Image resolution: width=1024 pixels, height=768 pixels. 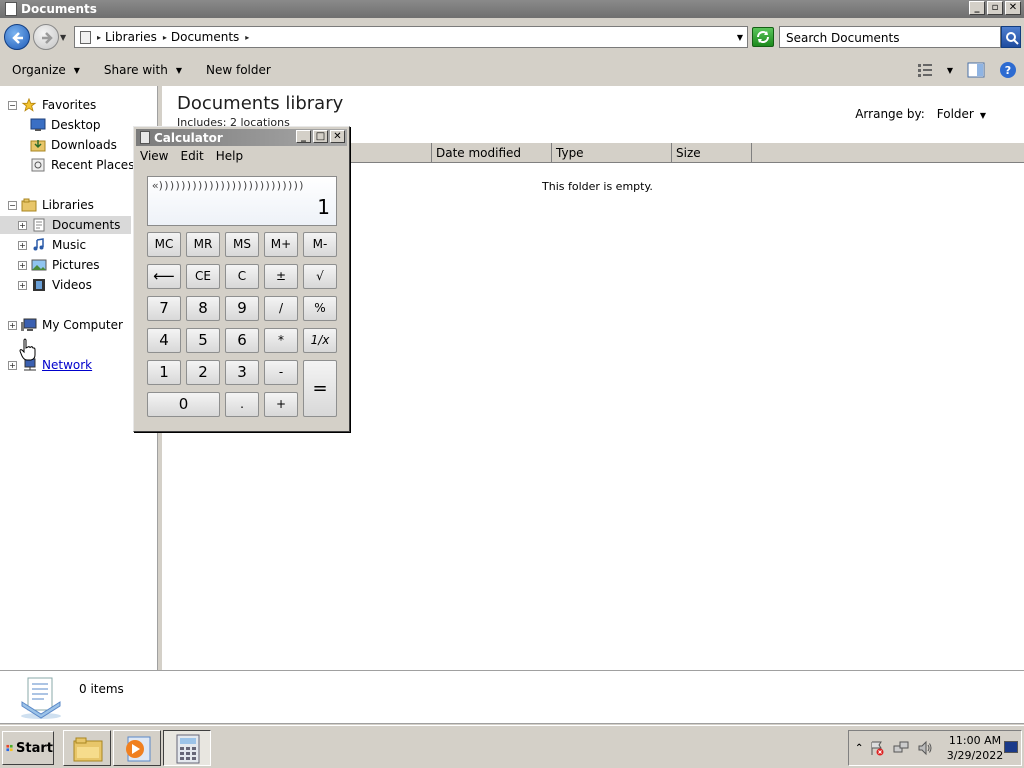 I want to click on minimize-button: _, so click(x=977, y=8).